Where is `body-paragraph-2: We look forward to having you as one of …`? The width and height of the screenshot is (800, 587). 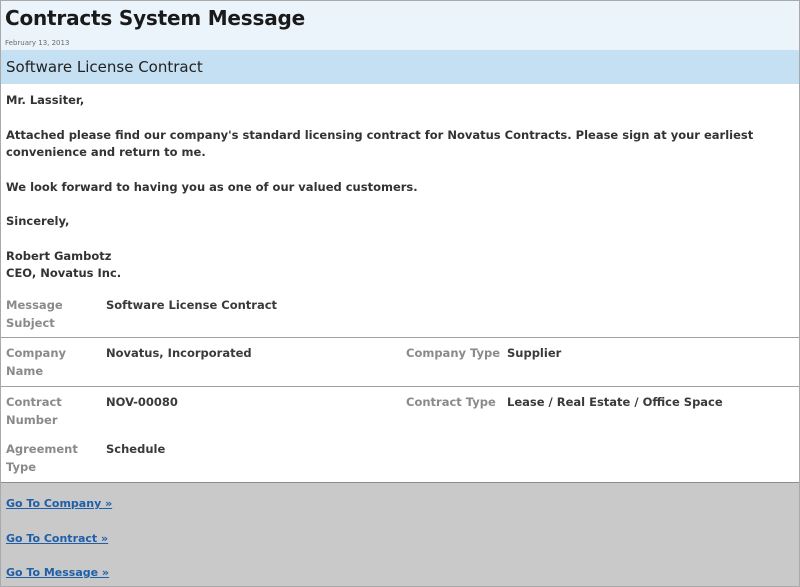 body-paragraph-2: We look forward to having you as one of … is located at coordinates (212, 186).